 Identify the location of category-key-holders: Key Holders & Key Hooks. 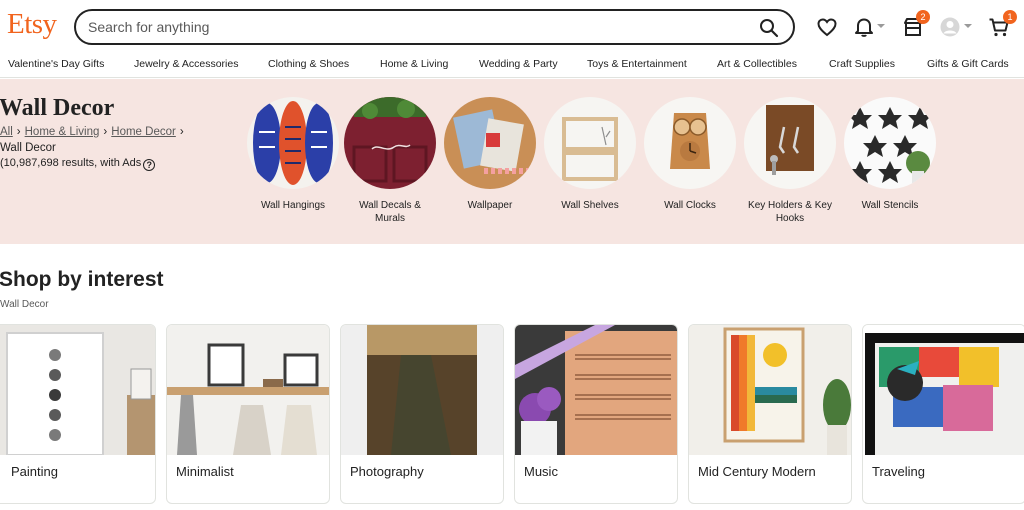
(790, 161).